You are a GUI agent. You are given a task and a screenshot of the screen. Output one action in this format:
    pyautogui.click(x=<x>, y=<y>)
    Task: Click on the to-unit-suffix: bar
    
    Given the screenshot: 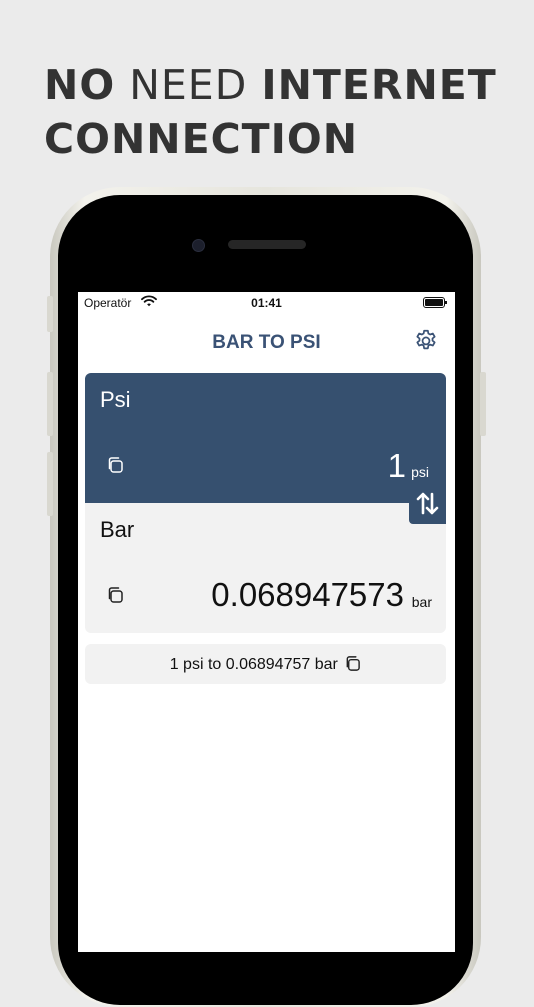 What is the action you would take?
    pyautogui.click(x=421, y=602)
    